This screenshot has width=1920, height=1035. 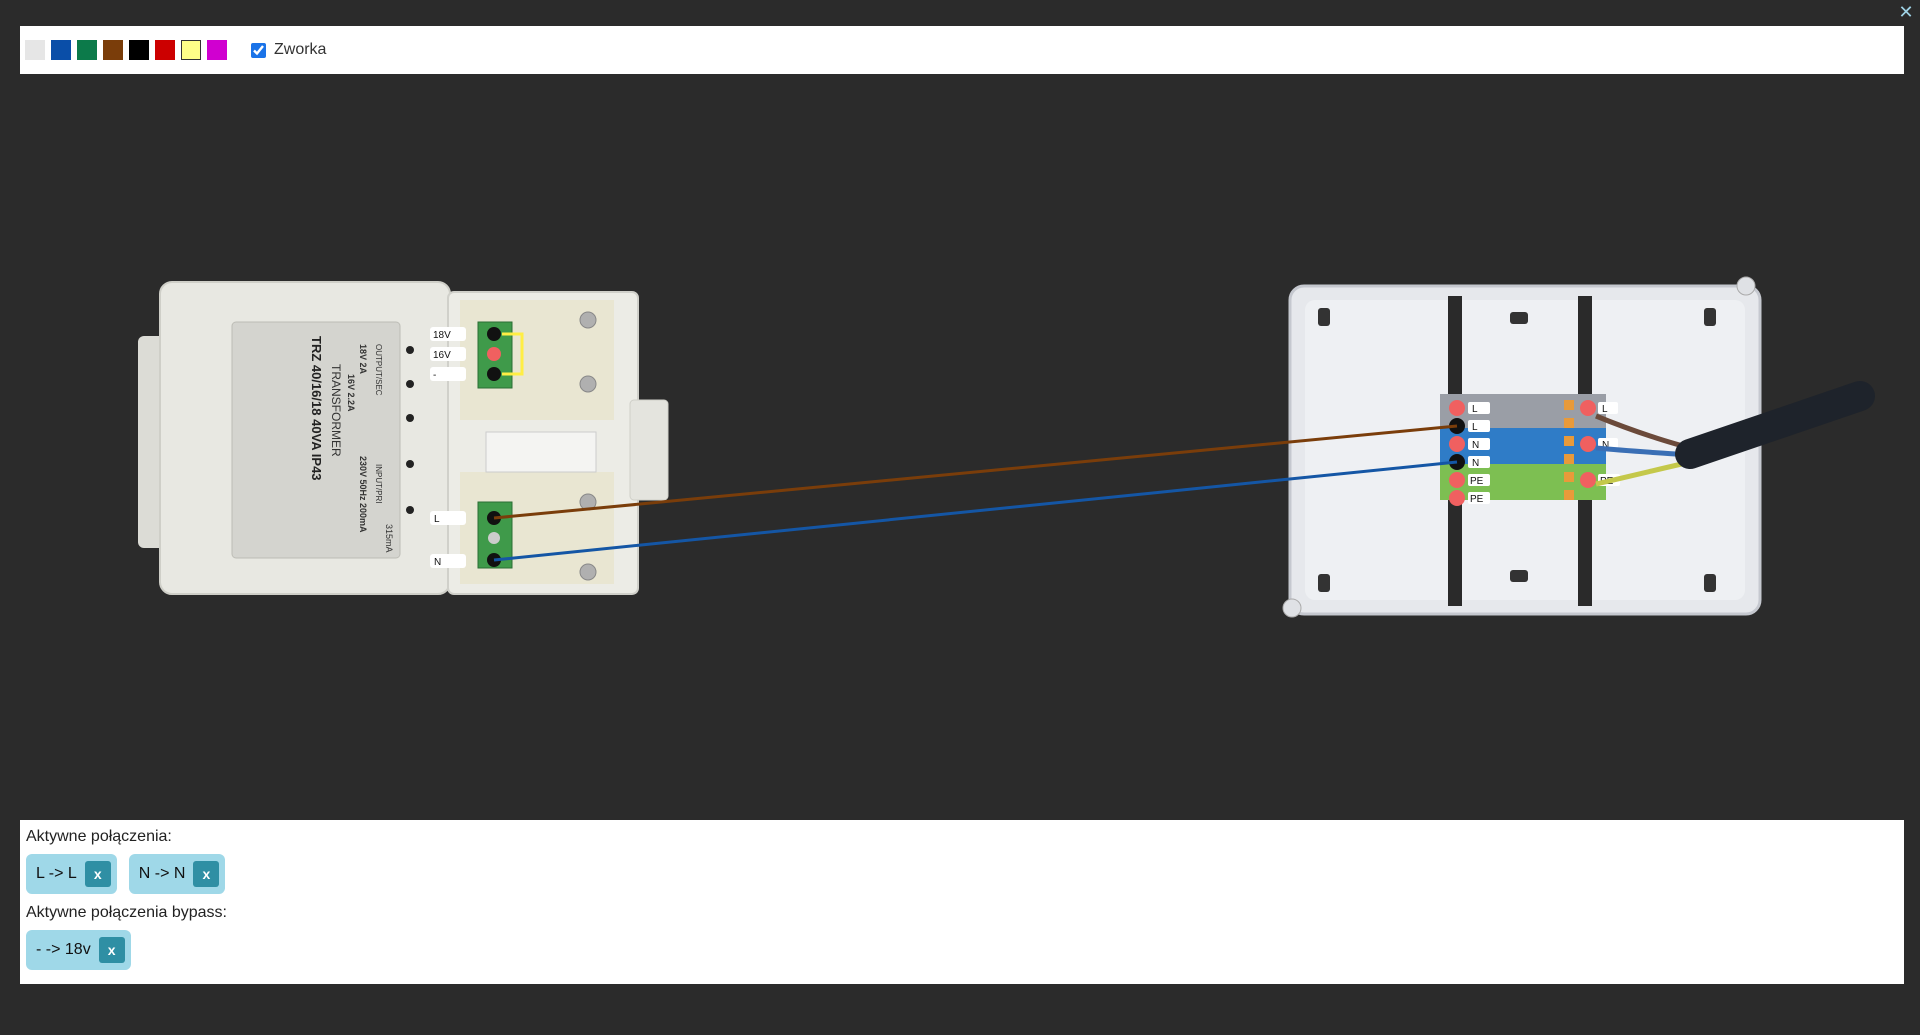 What do you see at coordinates (61, 50) in the screenshot?
I see `swatch-blue` at bounding box center [61, 50].